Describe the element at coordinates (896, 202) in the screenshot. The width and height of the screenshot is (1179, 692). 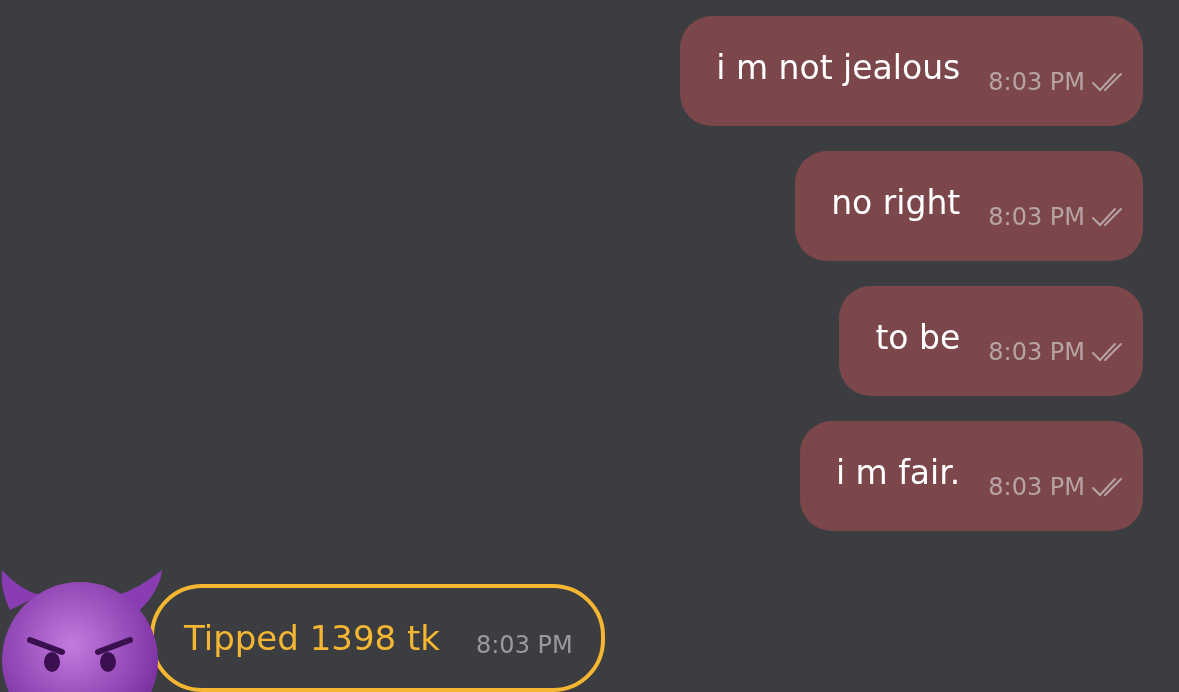
I see `message-text: no right` at that location.